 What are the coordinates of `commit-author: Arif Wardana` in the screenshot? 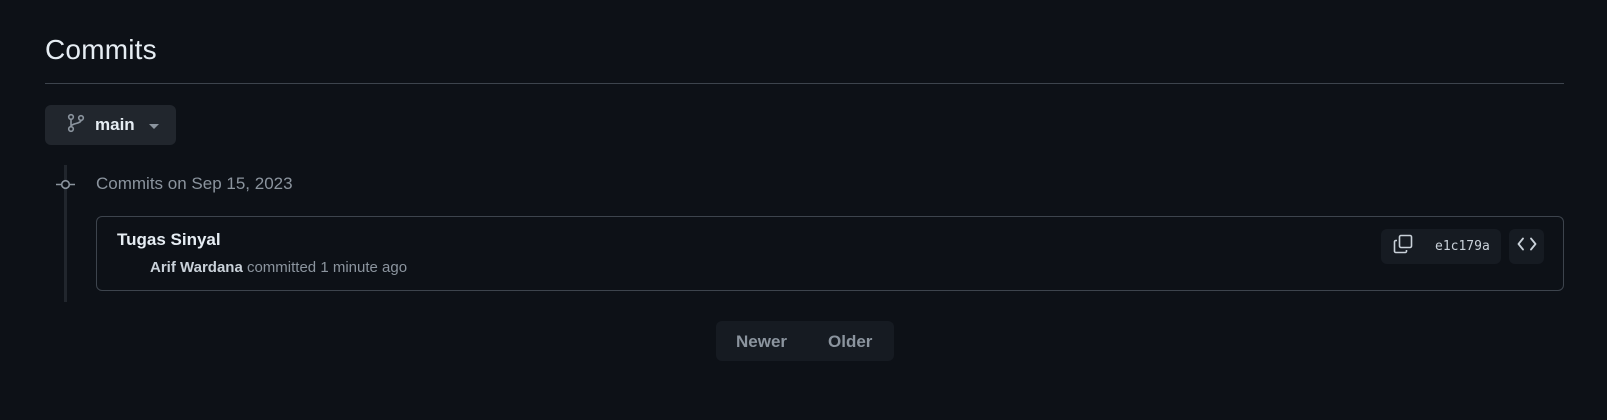 It's located at (196, 267).